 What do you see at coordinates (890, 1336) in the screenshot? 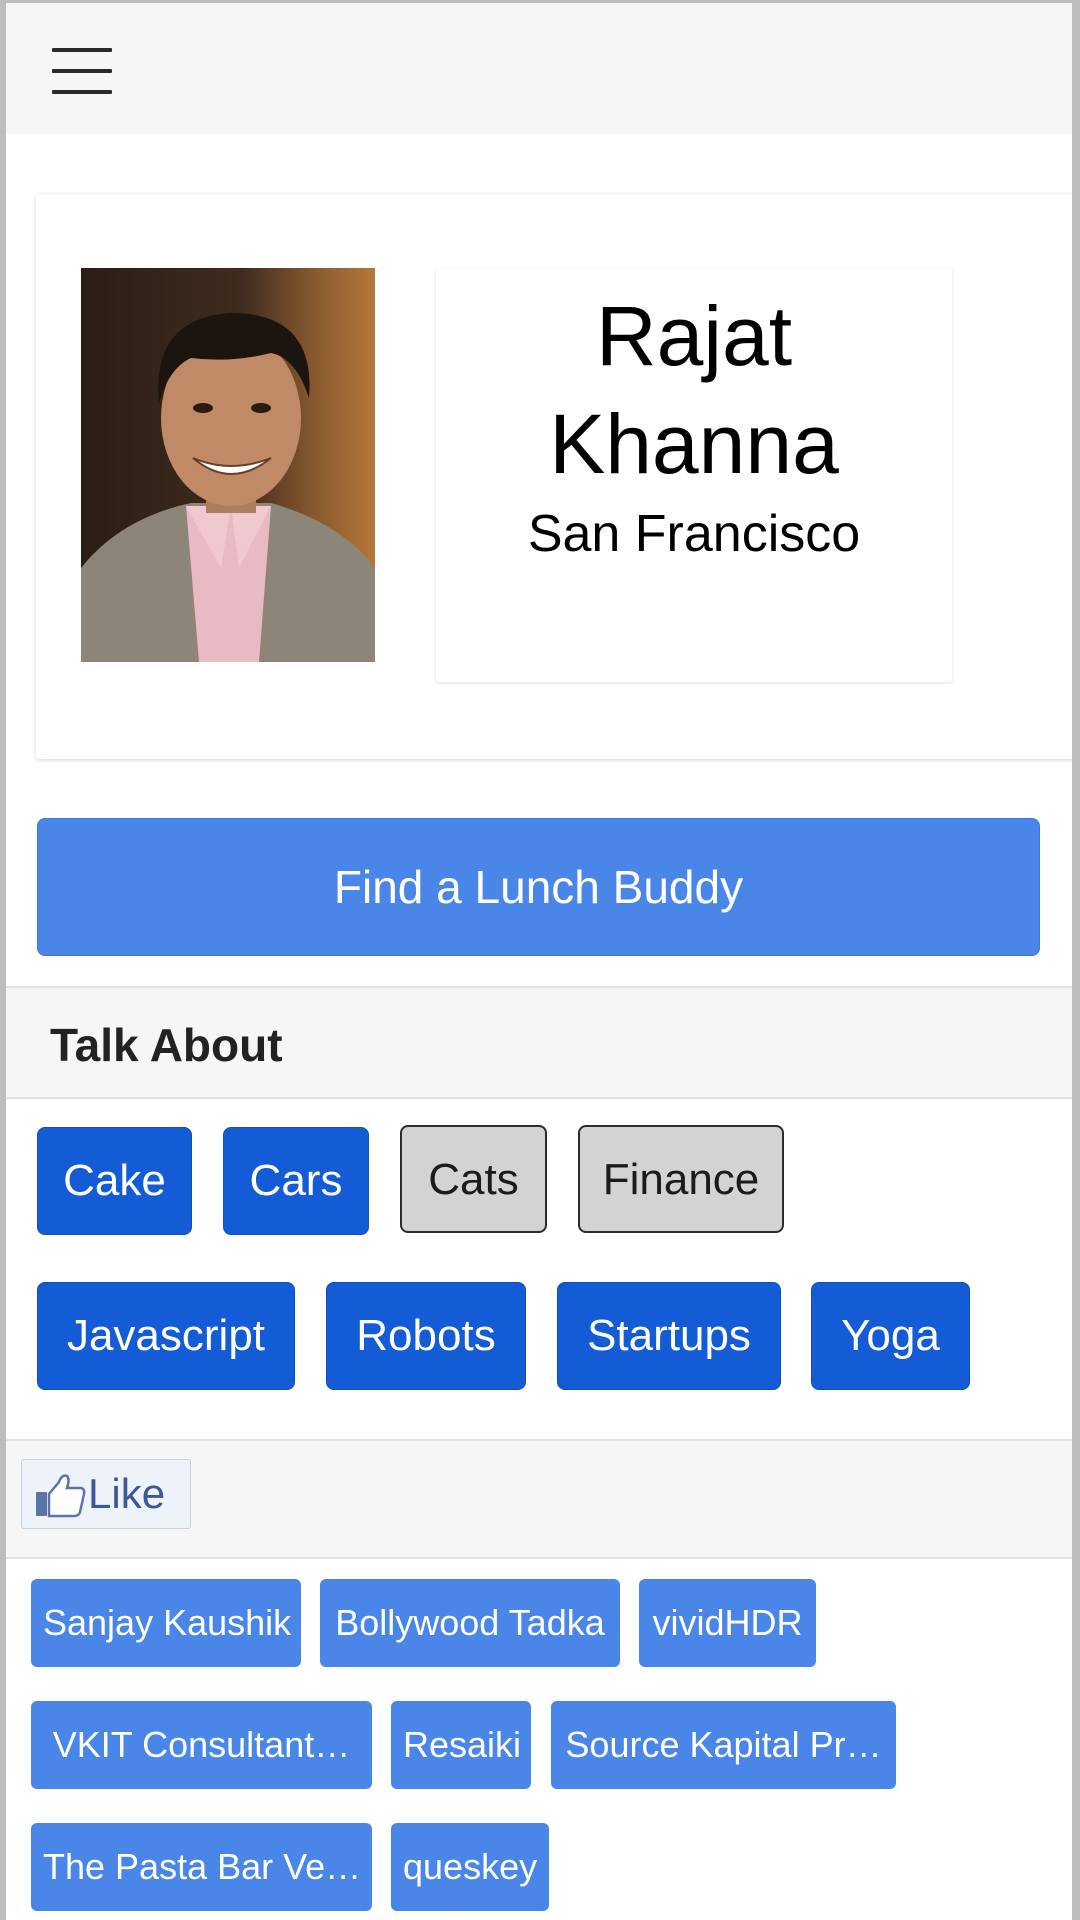
I see `topic-chip-yoga: Yoga` at bounding box center [890, 1336].